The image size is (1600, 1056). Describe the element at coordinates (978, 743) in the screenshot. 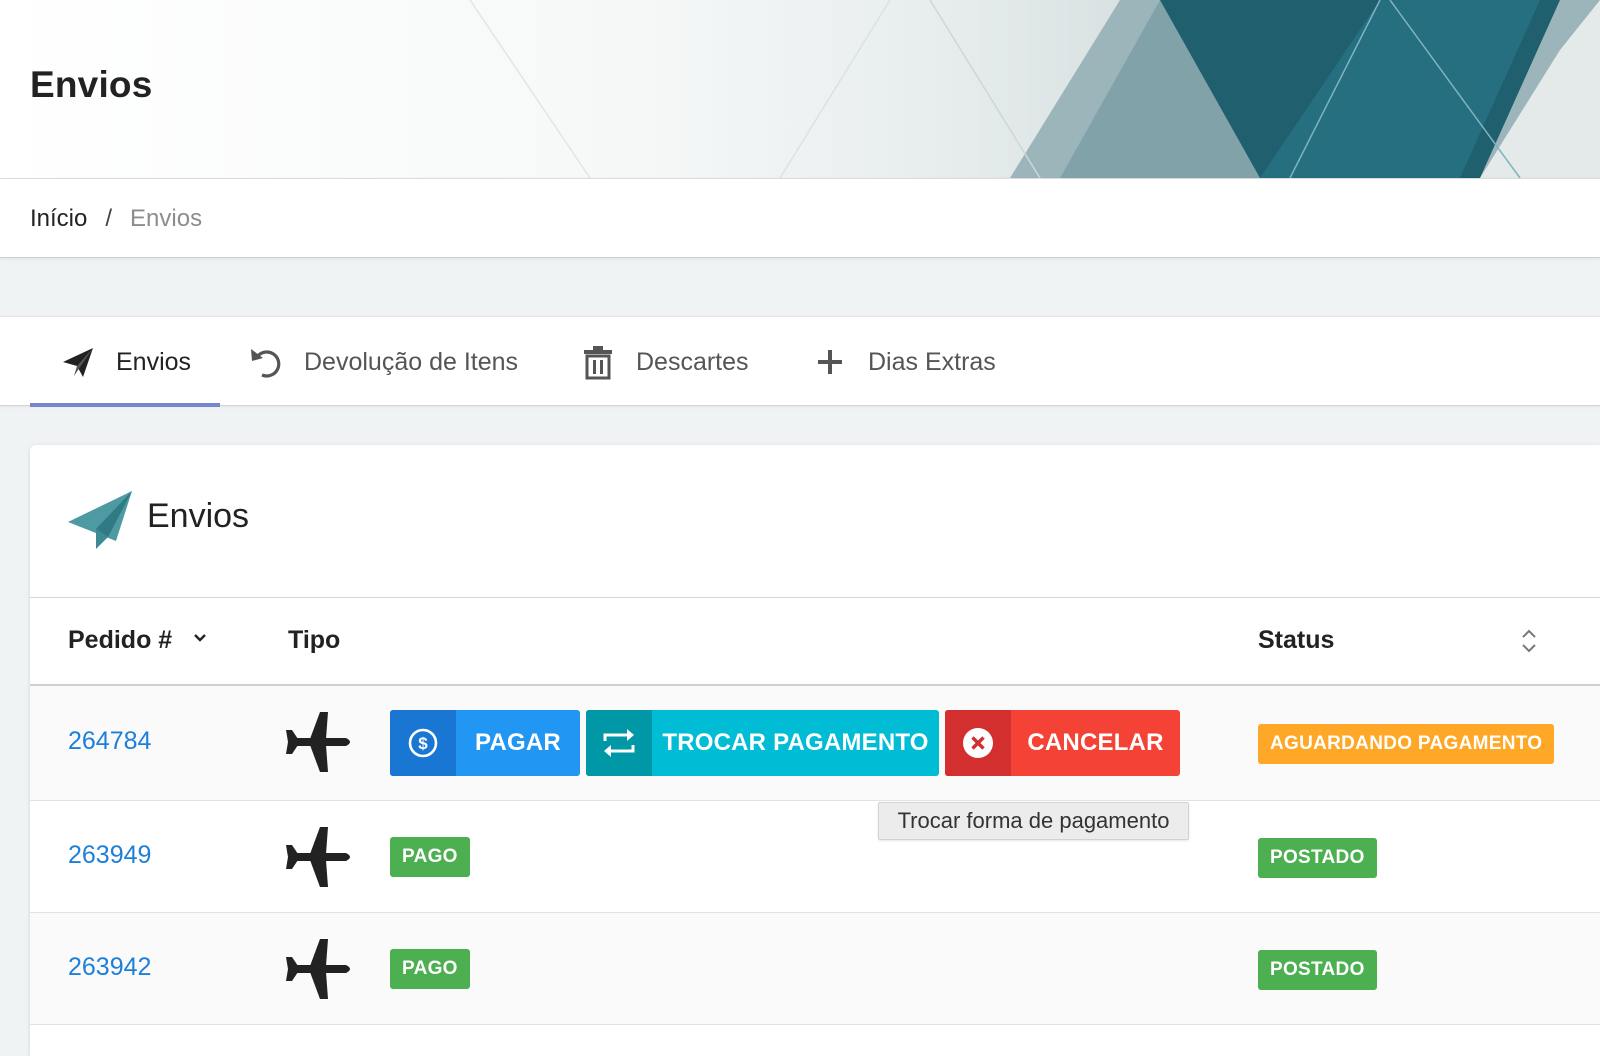

I see `close-circle-icon` at that location.